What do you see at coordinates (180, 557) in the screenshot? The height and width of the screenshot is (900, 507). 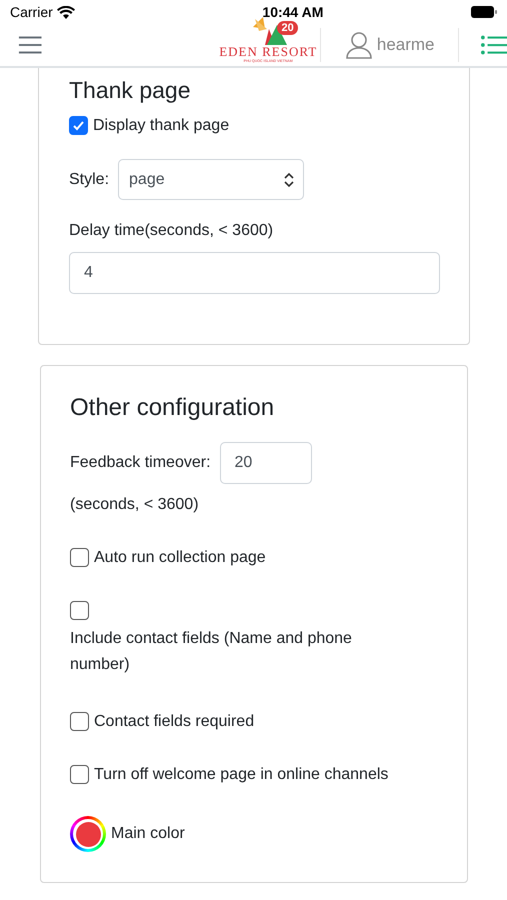 I see `checkbox-label: Auto run collection page` at bounding box center [180, 557].